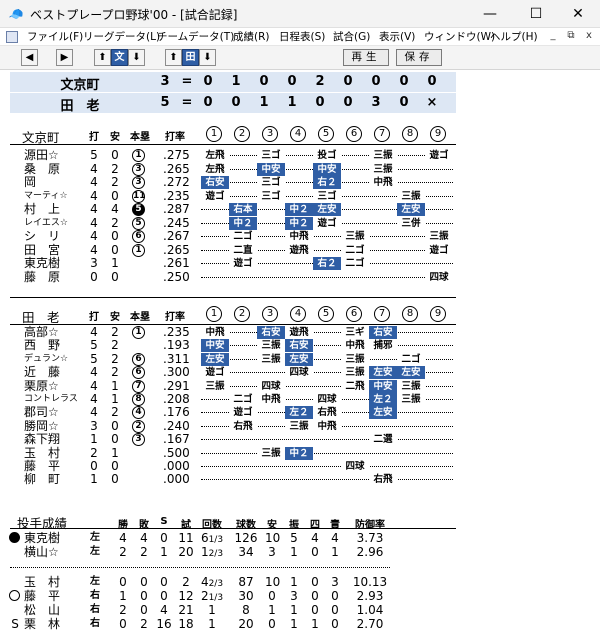  What do you see at coordinates (214, 314) in the screenshot?
I see `inning-number-header: 1` at bounding box center [214, 314].